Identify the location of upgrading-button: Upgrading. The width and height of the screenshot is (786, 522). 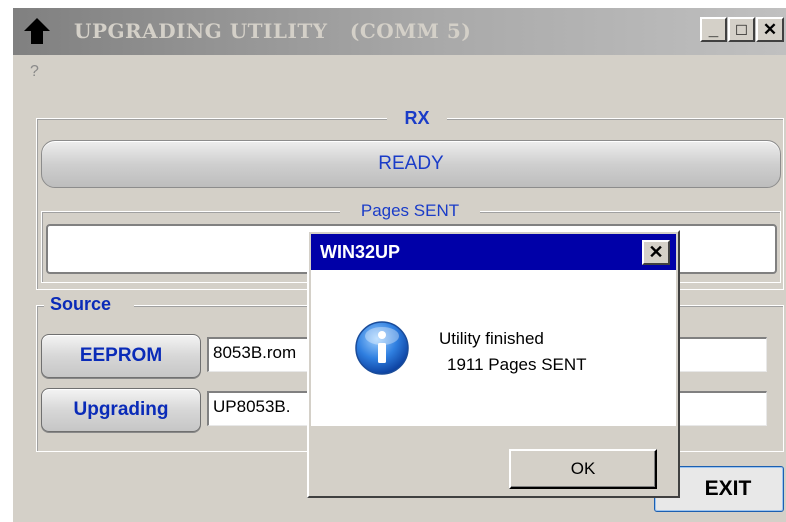
(121, 410).